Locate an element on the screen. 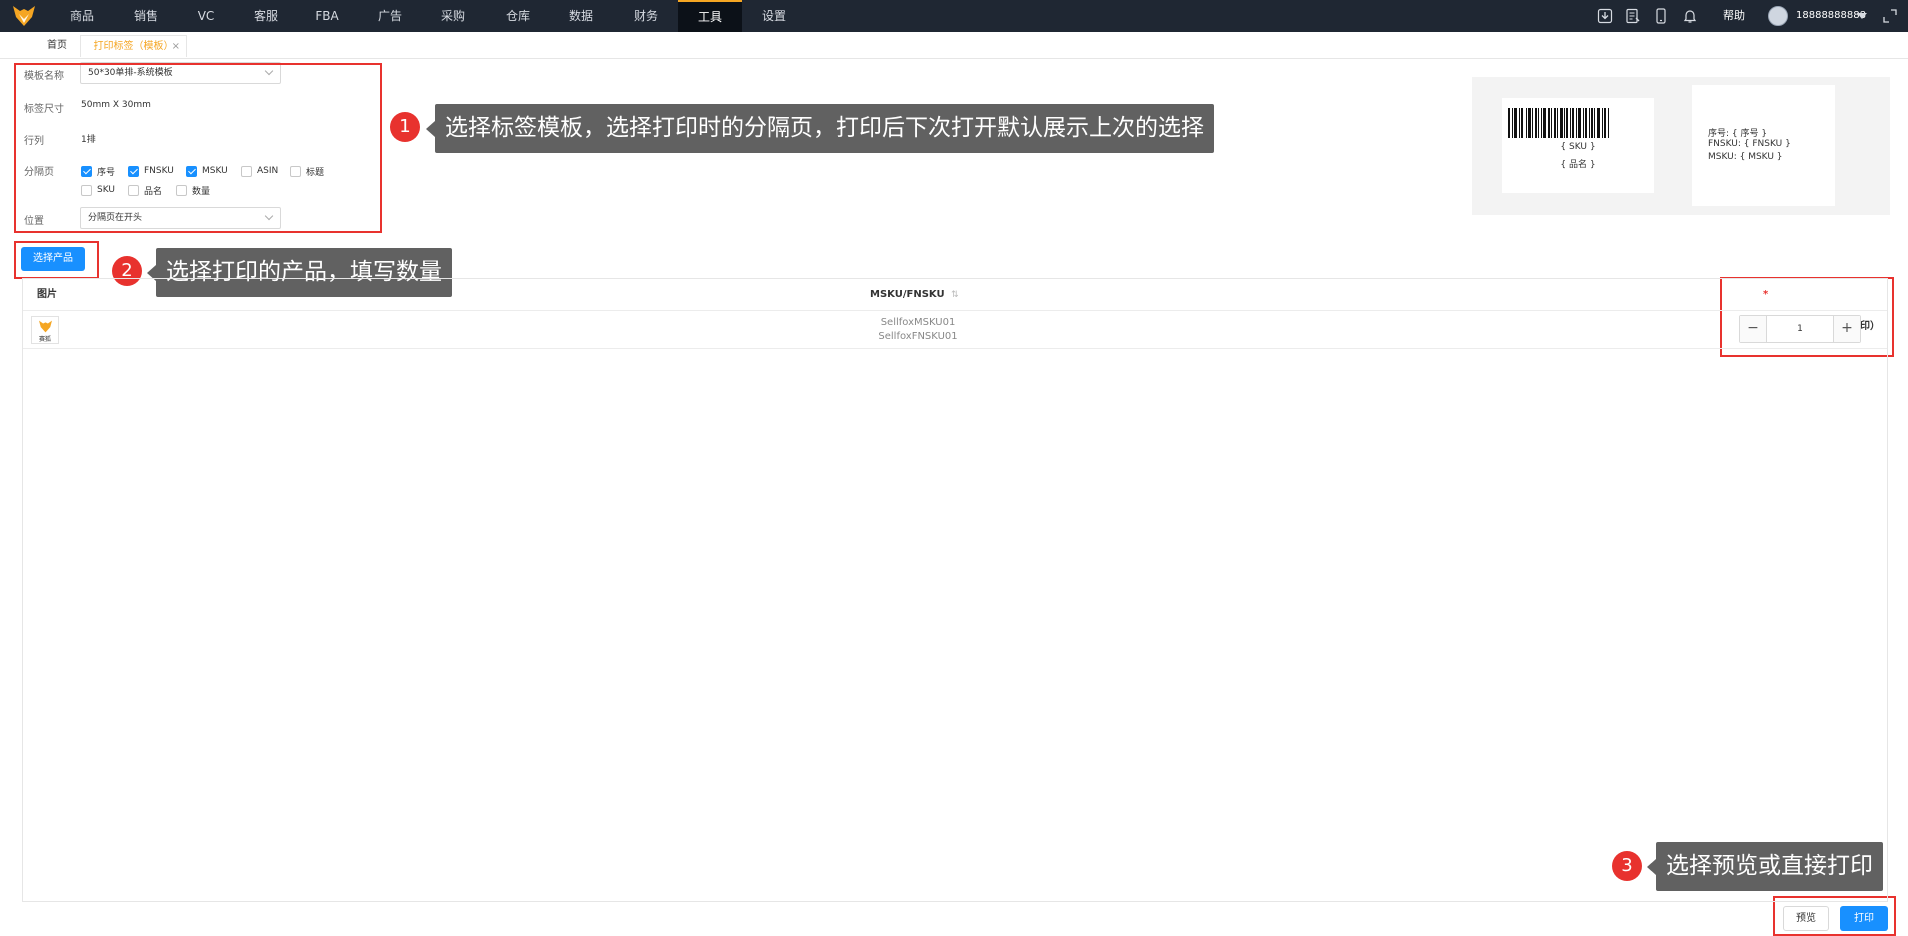 The height and width of the screenshot is (936, 1908). tab-close-icon: × is located at coordinates (176, 47).